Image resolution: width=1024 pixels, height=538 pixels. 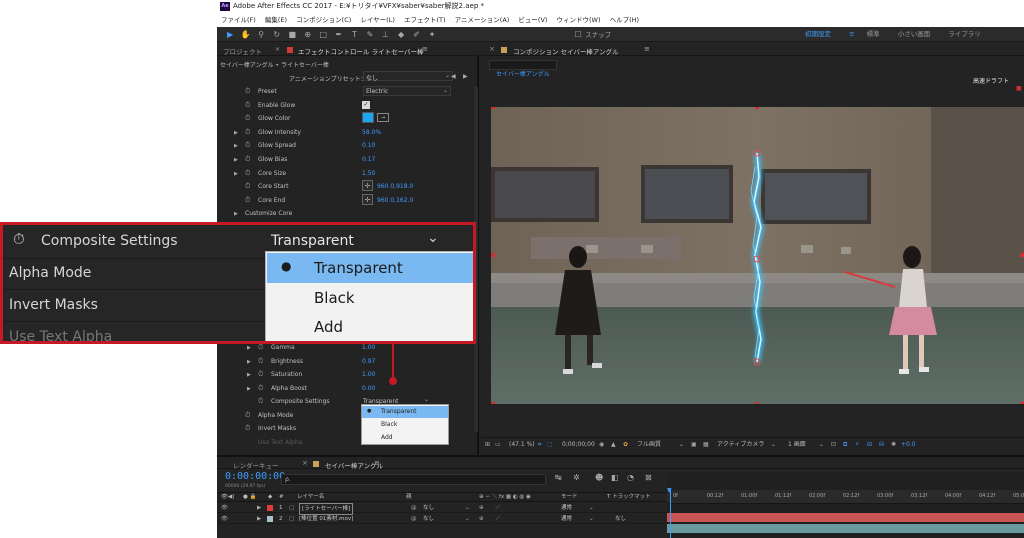 What do you see at coordinates (532, 20) in the screenshot?
I see `menu-view: ビュー(V)` at bounding box center [532, 20].